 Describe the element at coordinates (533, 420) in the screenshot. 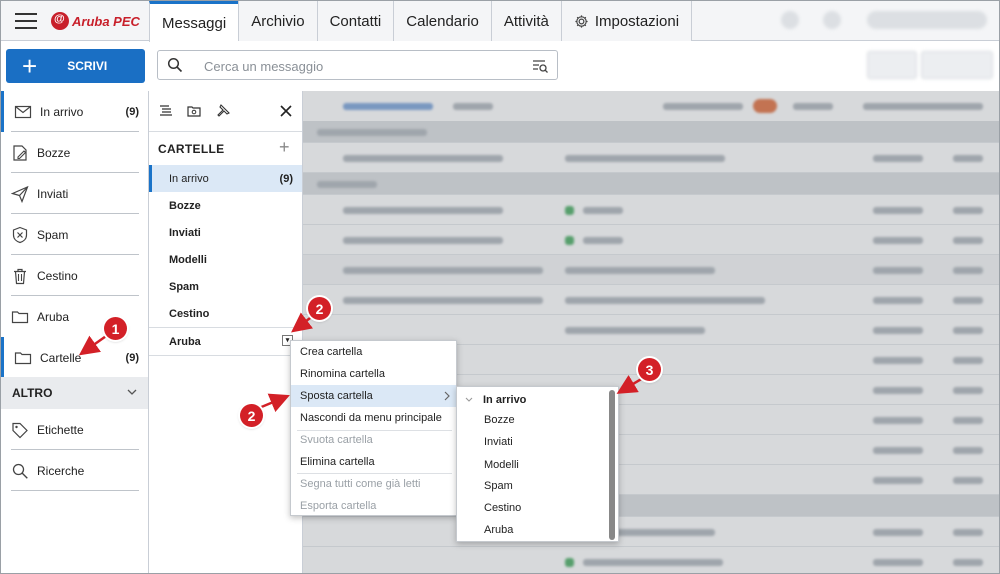

I see `submenu-item-drafts: Bozze` at that location.